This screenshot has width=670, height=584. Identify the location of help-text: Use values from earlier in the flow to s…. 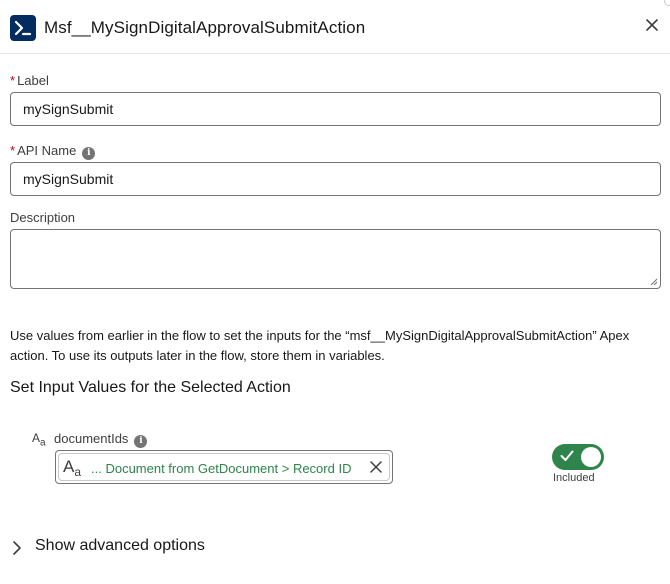
(320, 345).